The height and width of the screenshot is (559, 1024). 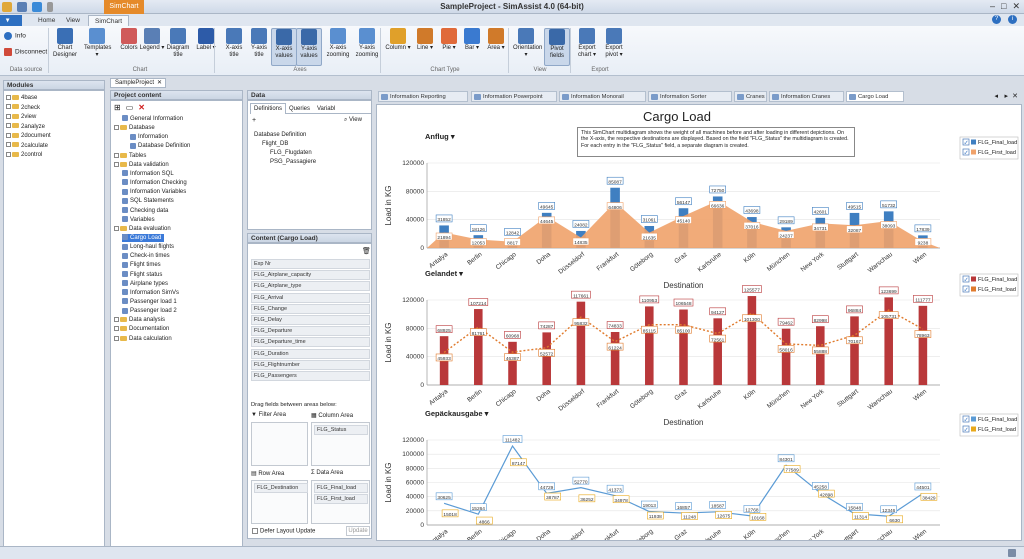 I want to click on tab-queries: Queries, so click(x=299, y=109).